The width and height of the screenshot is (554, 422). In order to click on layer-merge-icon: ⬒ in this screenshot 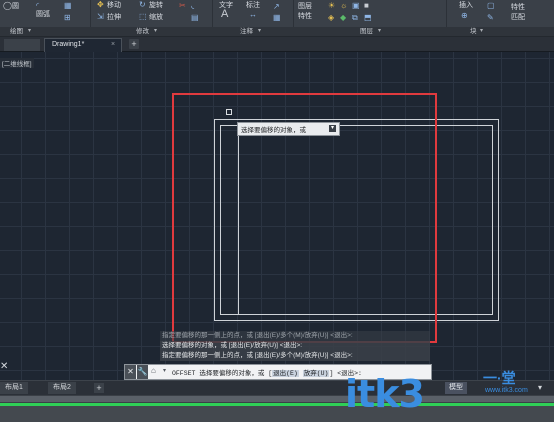, I will do `click(368, 18)`.